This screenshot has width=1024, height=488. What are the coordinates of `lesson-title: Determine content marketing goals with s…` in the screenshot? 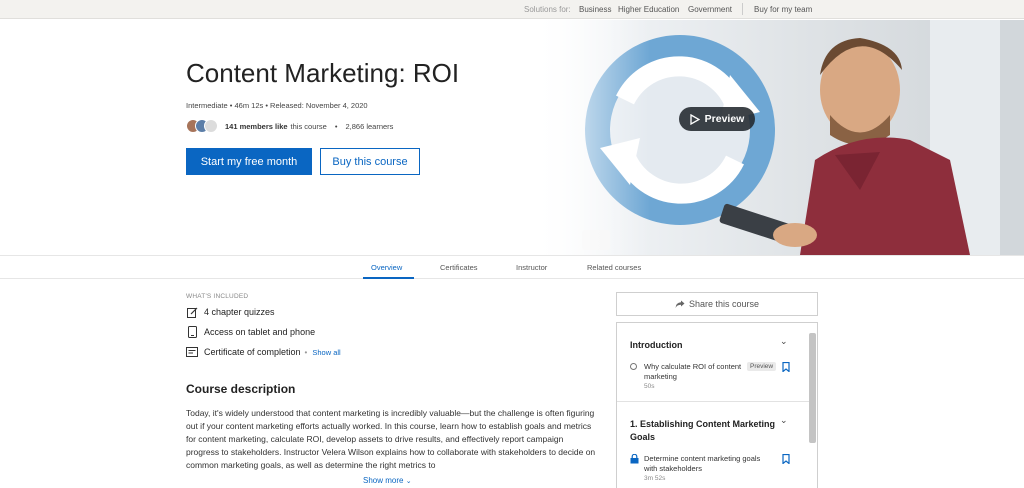 It's located at (706, 464).